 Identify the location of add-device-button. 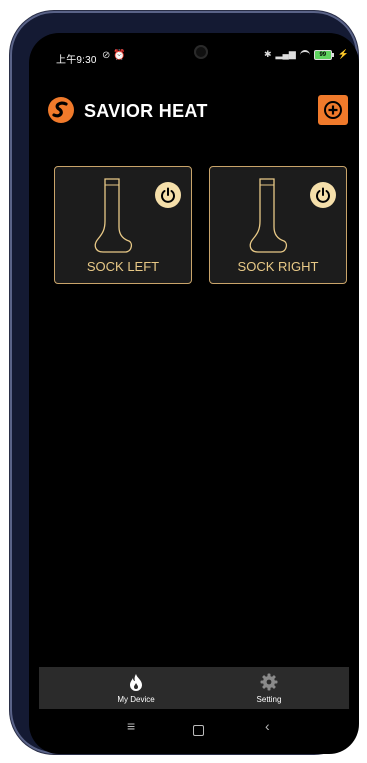
(333, 110).